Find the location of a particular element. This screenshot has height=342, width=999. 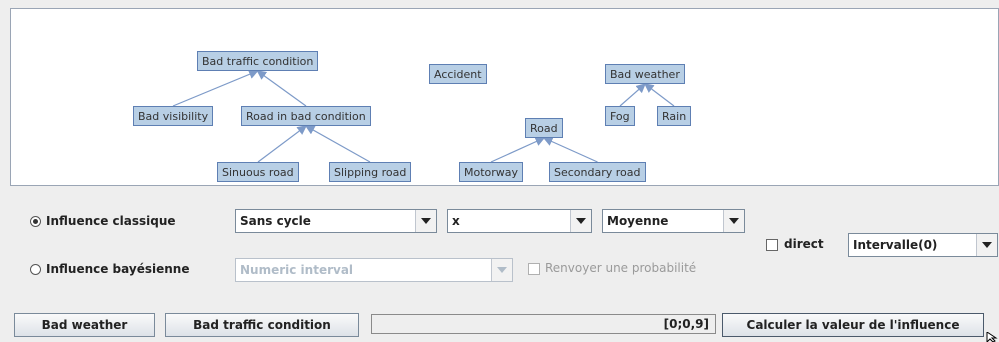

influence-bayesienne-radio is located at coordinates (35, 269).